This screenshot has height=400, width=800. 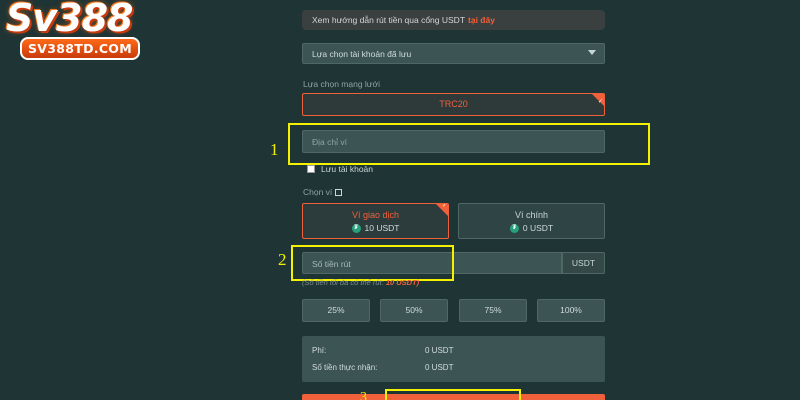 I want to click on wallet-option-name: Ví chính, so click(x=531, y=215).